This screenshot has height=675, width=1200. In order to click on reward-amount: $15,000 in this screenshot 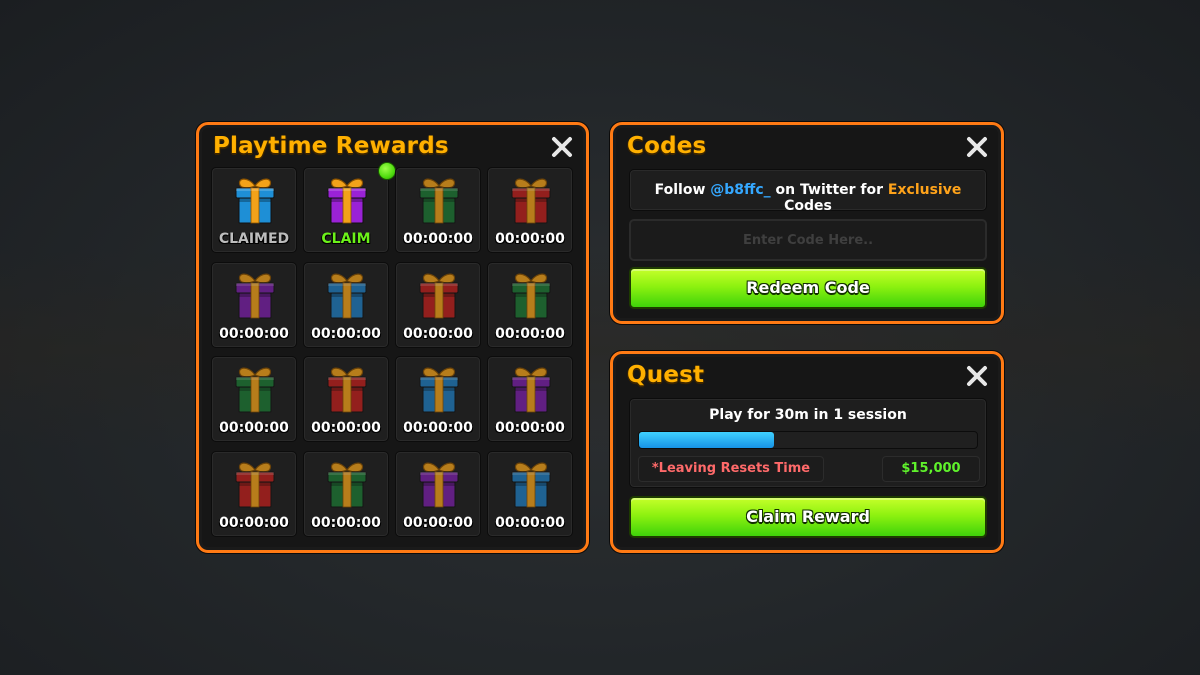, I will do `click(931, 469)`.